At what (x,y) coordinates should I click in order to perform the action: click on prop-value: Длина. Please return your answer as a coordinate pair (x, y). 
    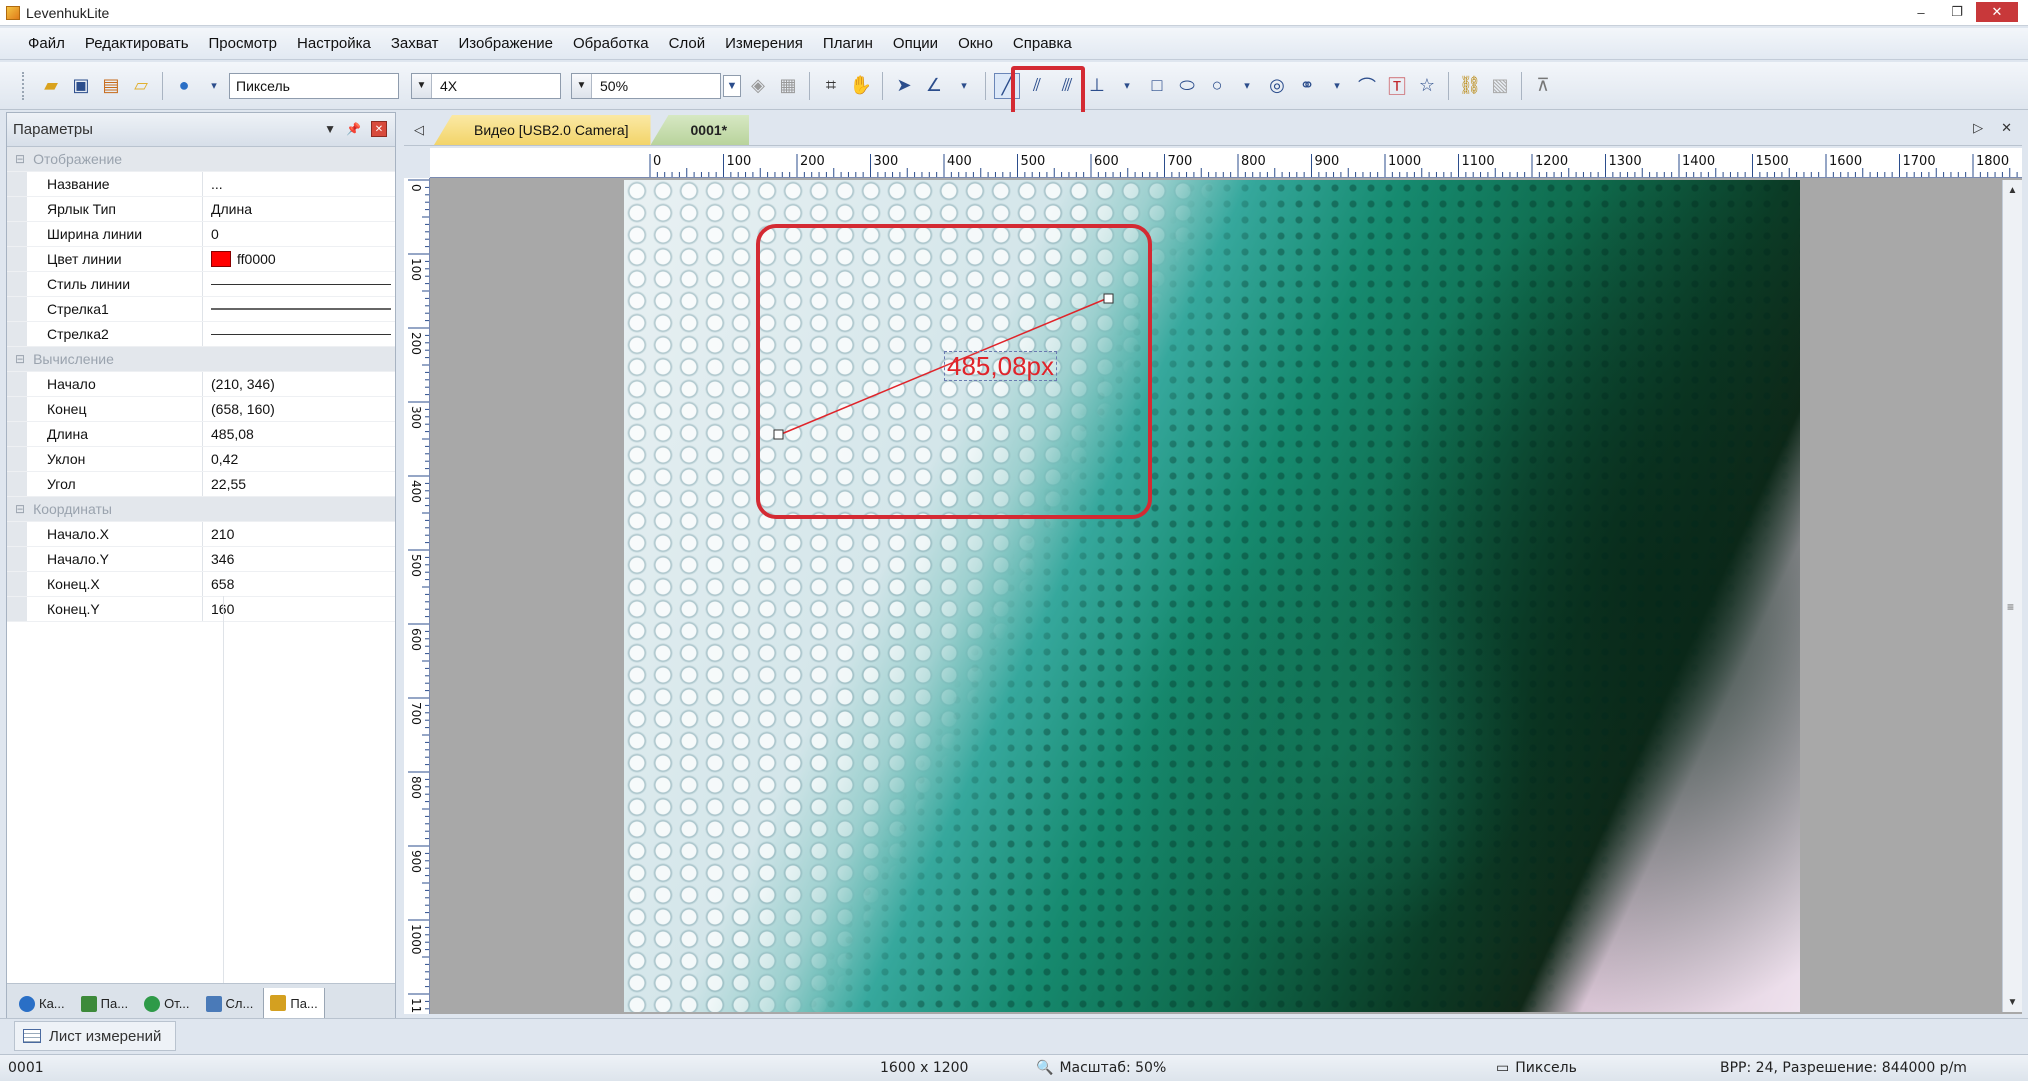
    Looking at the image, I should click on (299, 209).